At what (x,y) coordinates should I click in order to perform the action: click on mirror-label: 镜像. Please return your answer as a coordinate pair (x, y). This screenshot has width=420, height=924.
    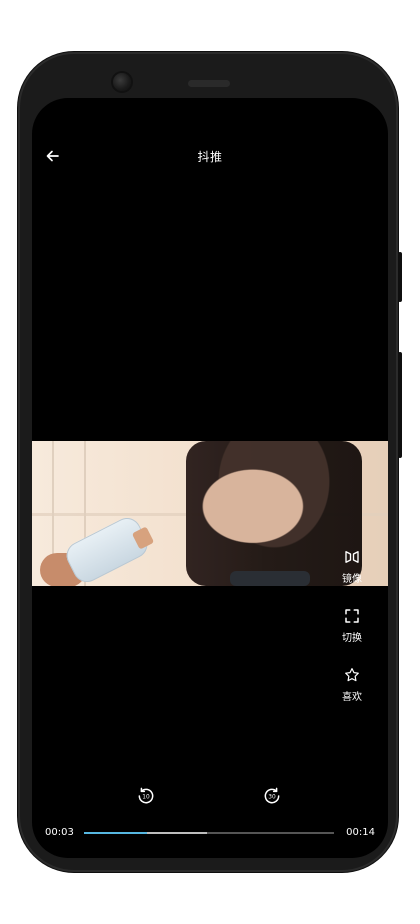
    Looking at the image, I should click on (352, 579).